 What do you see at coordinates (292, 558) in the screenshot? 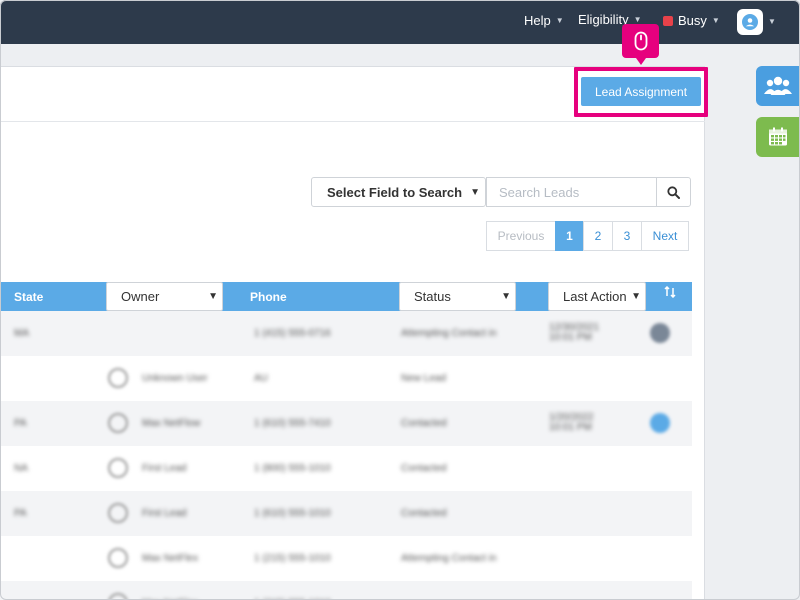
I see `row-phone: 1 (215) 555-1010` at bounding box center [292, 558].